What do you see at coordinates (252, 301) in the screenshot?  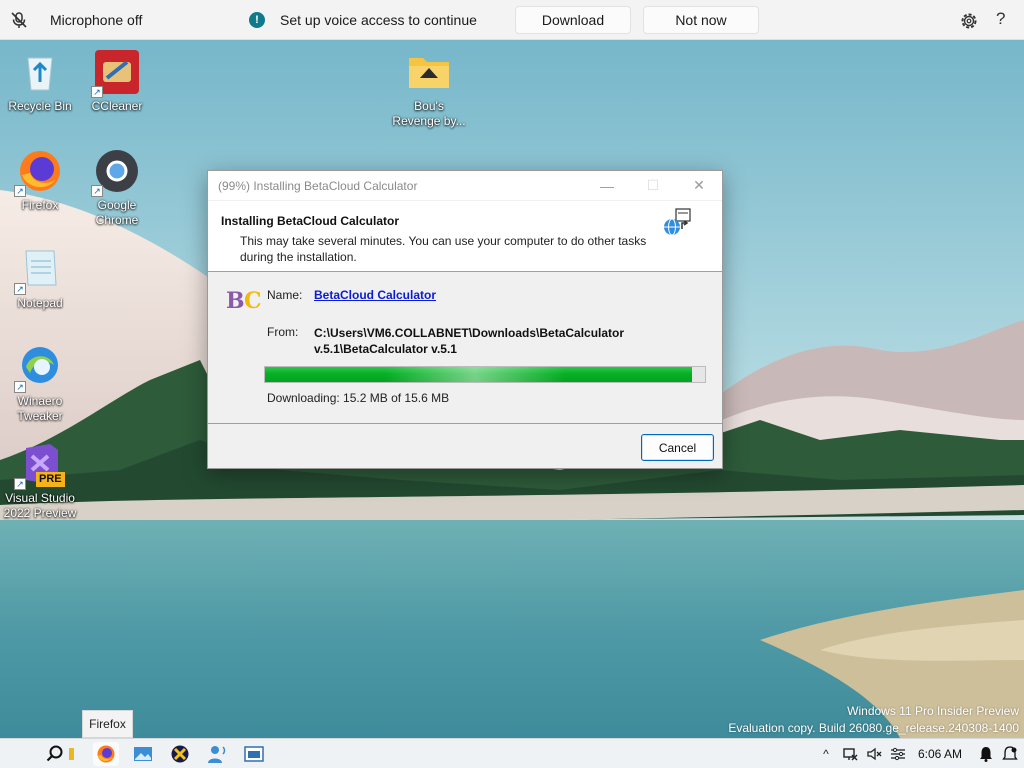 I see `logo-letter-c: C` at bounding box center [252, 301].